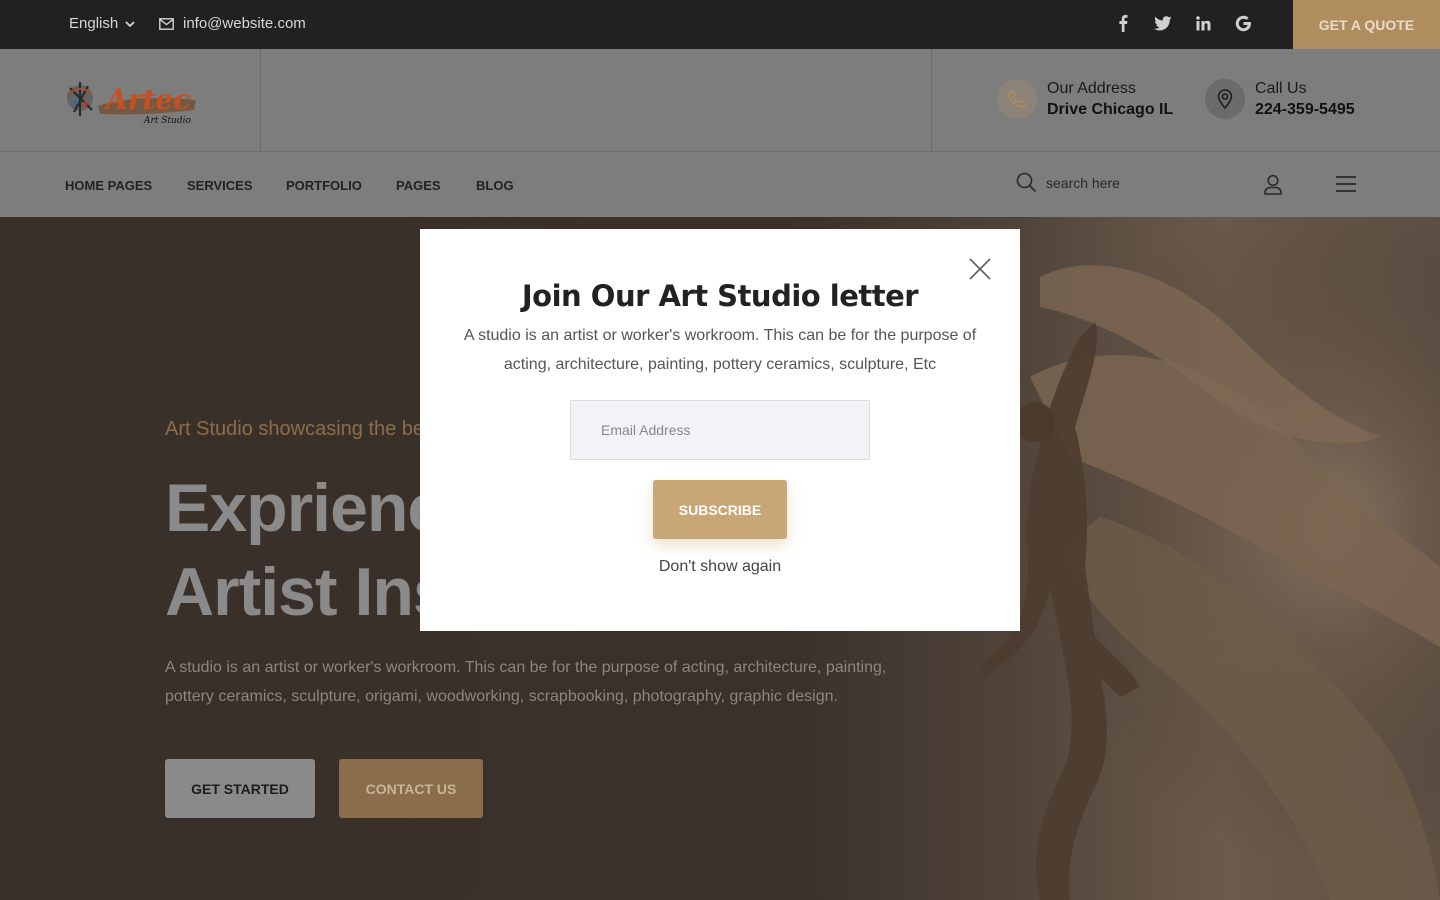 This screenshot has width=1440, height=900. Describe the element at coordinates (167, 121) in the screenshot. I see `logo-subtext: Art Studio` at that location.